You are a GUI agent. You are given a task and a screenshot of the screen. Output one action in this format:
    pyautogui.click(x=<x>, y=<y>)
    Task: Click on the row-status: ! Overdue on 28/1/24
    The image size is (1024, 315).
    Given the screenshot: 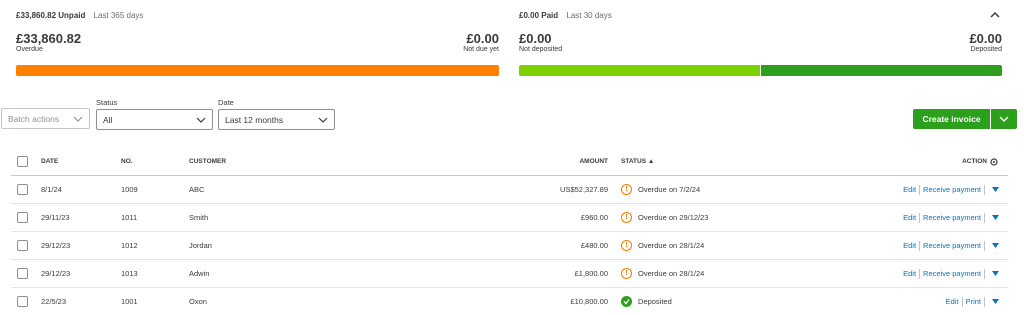 What is the action you would take?
    pyautogui.click(x=662, y=273)
    